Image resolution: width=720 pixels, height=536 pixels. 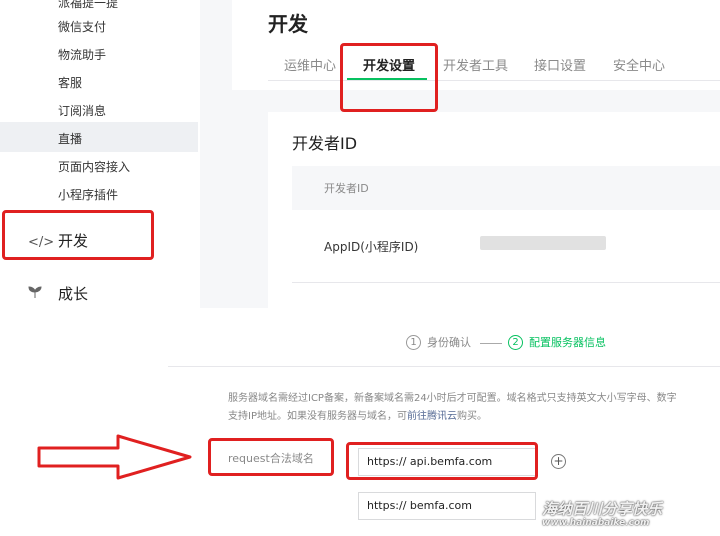 What do you see at coordinates (506, 282) in the screenshot?
I see `card-divider` at bounding box center [506, 282].